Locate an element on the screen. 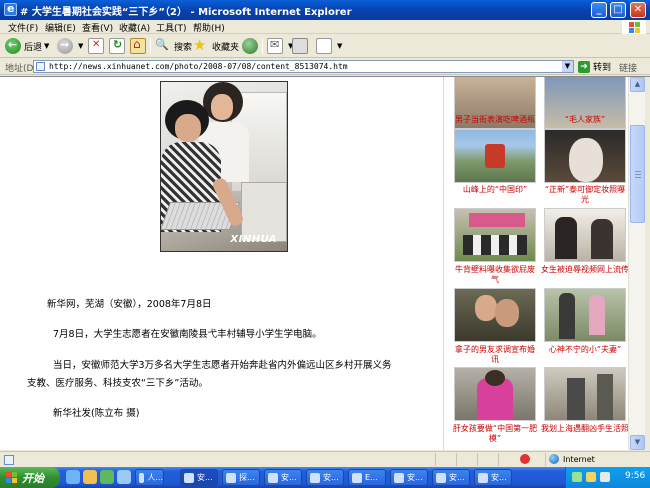 The width and height of the screenshot is (650, 488). photo-child-face is located at coordinates (188, 128).